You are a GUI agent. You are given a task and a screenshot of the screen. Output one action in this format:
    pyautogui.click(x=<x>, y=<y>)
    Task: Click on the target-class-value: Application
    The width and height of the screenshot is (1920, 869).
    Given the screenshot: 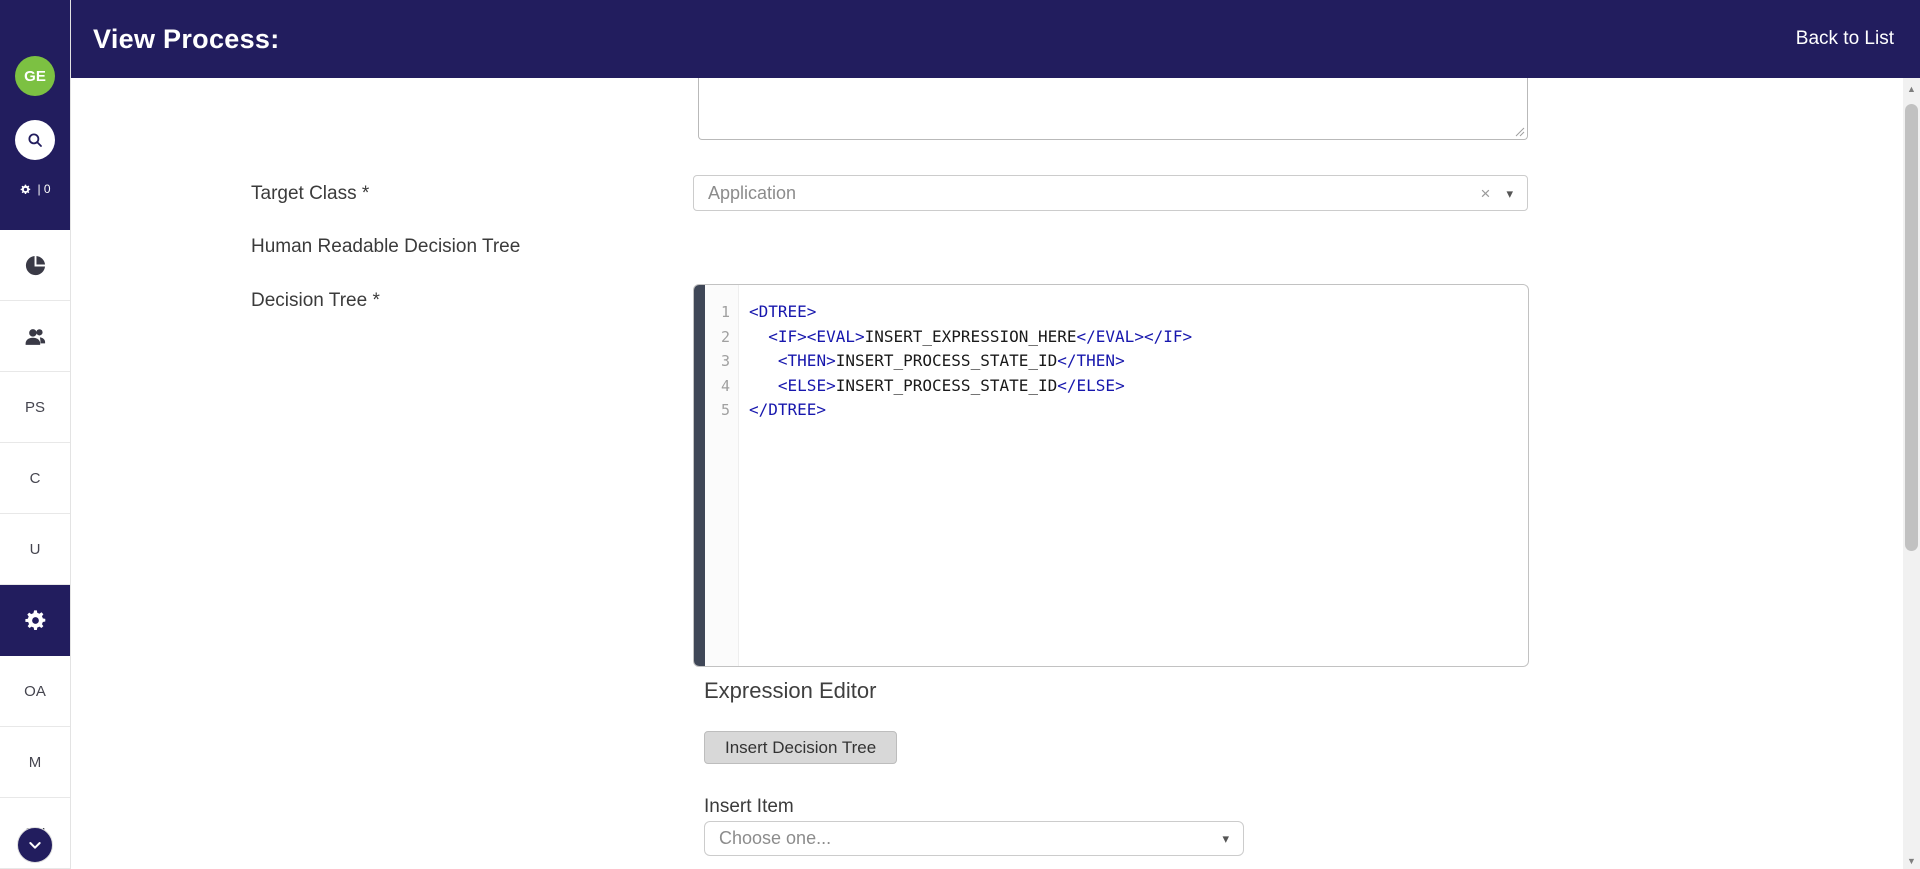 What is the action you would take?
    pyautogui.click(x=752, y=192)
    